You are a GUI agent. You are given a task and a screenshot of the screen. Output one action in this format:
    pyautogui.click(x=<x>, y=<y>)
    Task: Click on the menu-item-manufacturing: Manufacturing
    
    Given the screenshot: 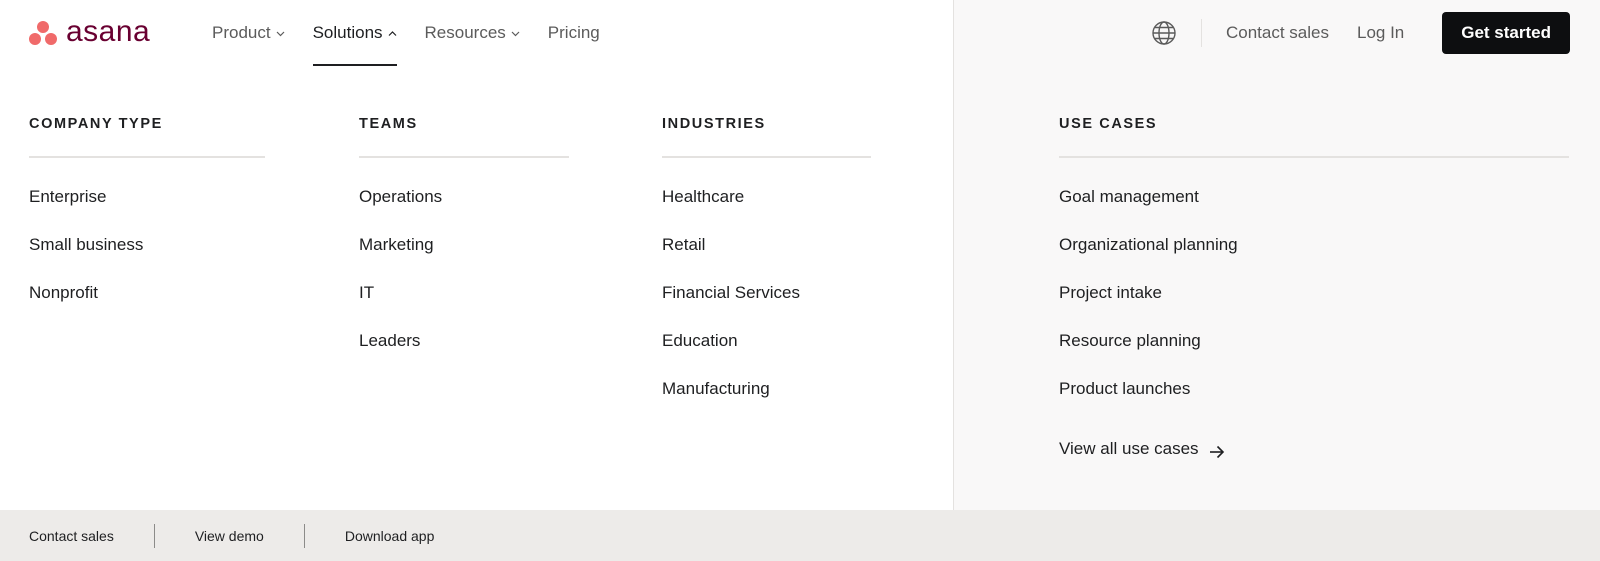 What is the action you would take?
    pyautogui.click(x=766, y=401)
    